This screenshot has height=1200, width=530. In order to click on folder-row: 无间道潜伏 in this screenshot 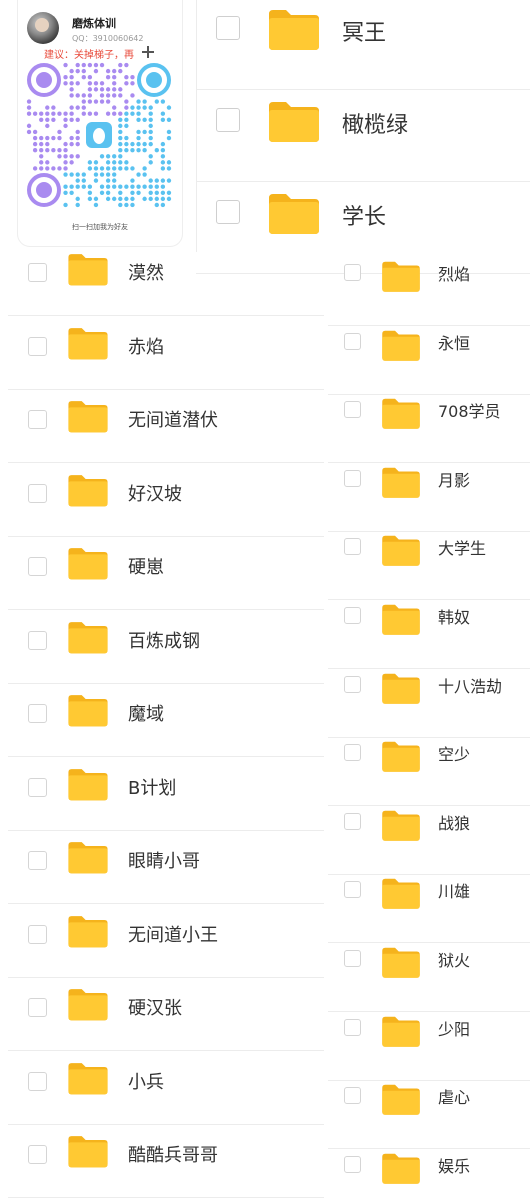, I will do `click(166, 426)`.